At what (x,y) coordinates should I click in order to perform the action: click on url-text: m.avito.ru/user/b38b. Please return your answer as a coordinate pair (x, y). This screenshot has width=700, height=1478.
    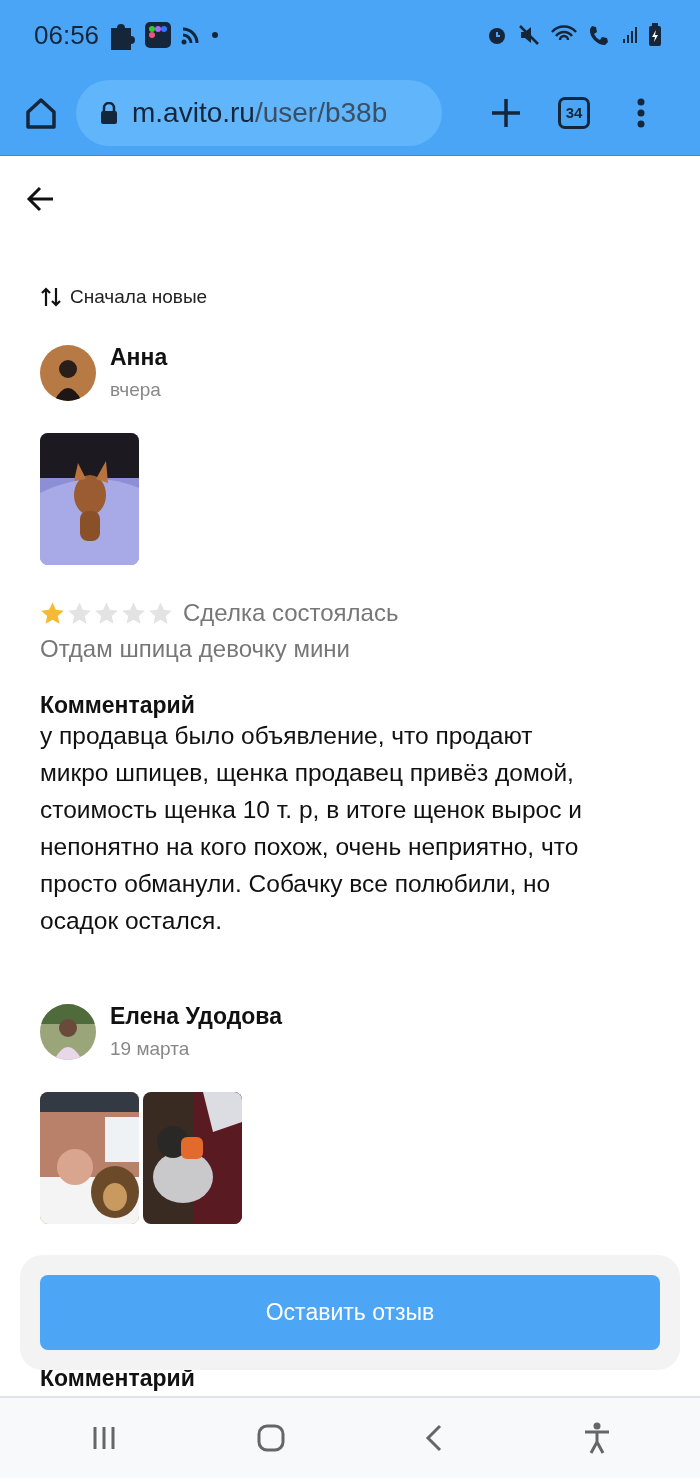
    Looking at the image, I should click on (260, 112).